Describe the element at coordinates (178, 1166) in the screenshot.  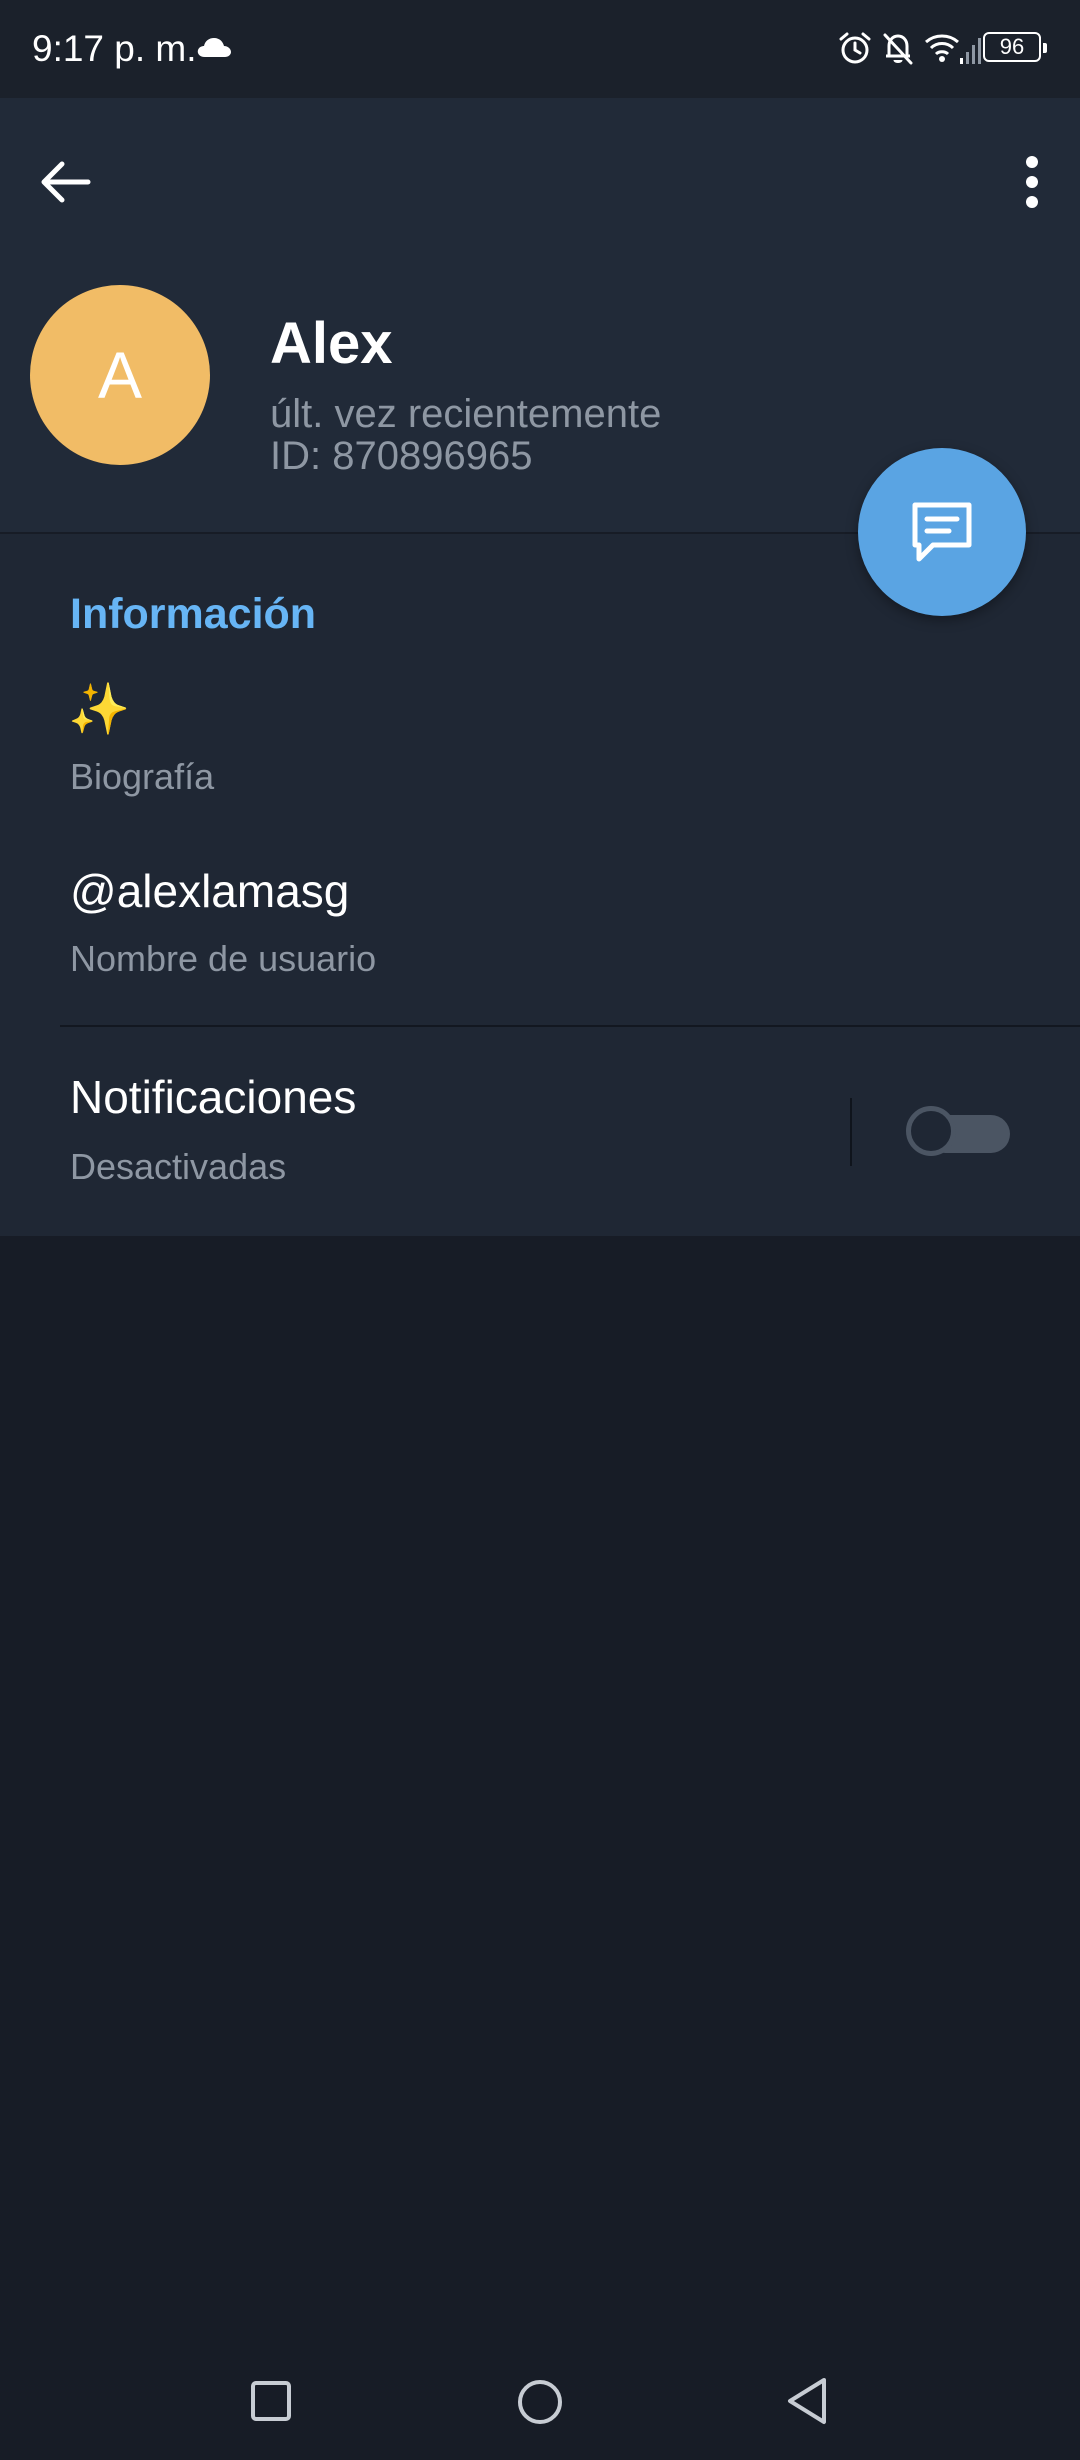
I see `notifications-status: Desactivadas` at that location.